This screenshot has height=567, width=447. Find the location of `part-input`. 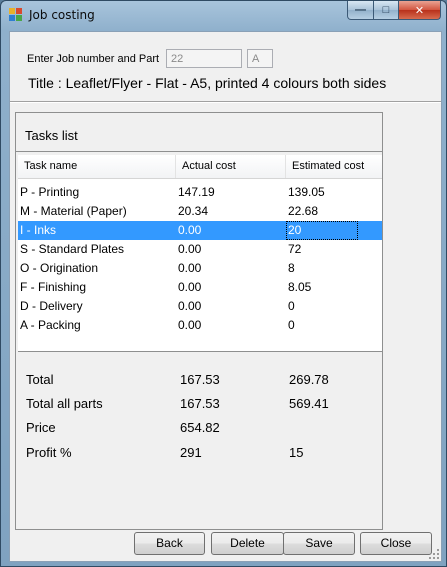

part-input is located at coordinates (260, 58).